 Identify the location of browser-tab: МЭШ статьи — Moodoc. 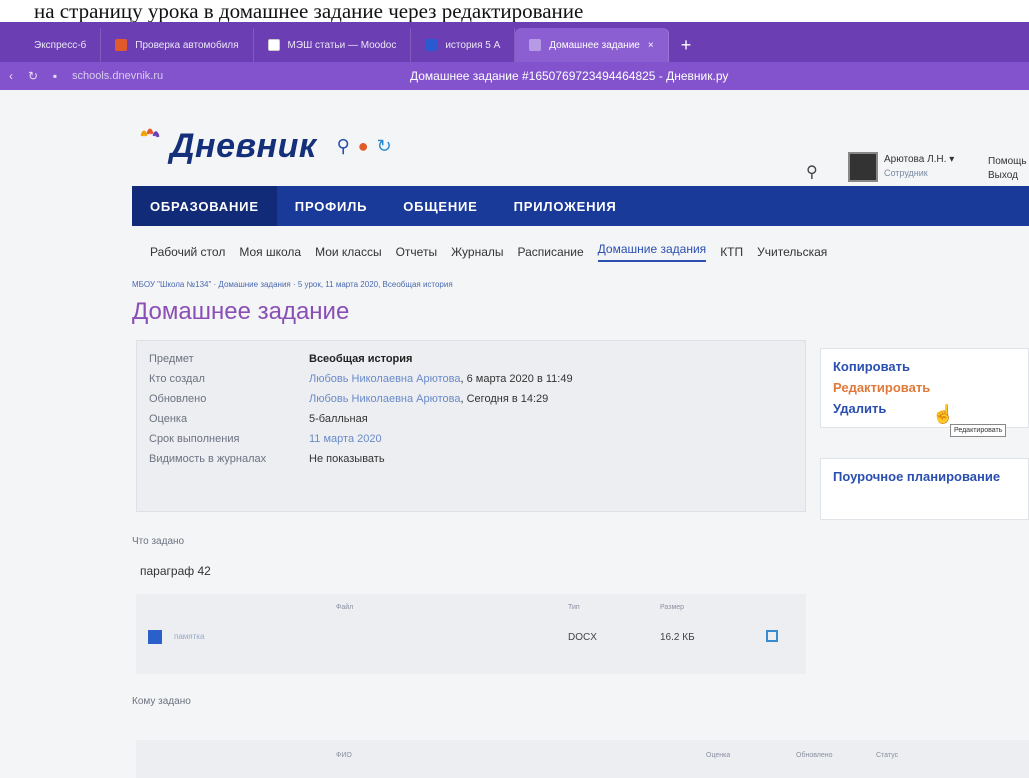
(333, 45).